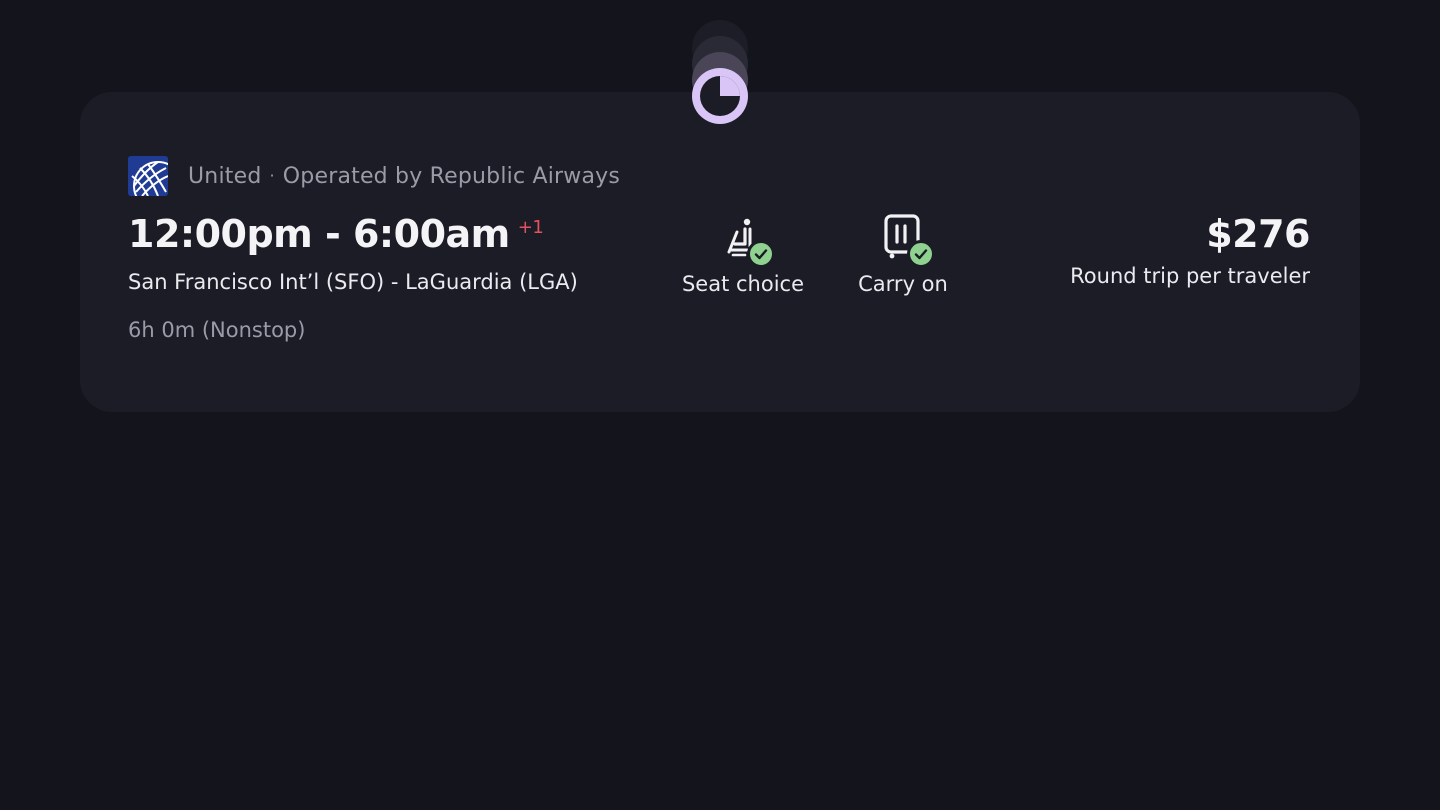 This screenshot has width=1440, height=810. Describe the element at coordinates (743, 284) in the screenshot. I see `amenity-label: Seat choice` at that location.